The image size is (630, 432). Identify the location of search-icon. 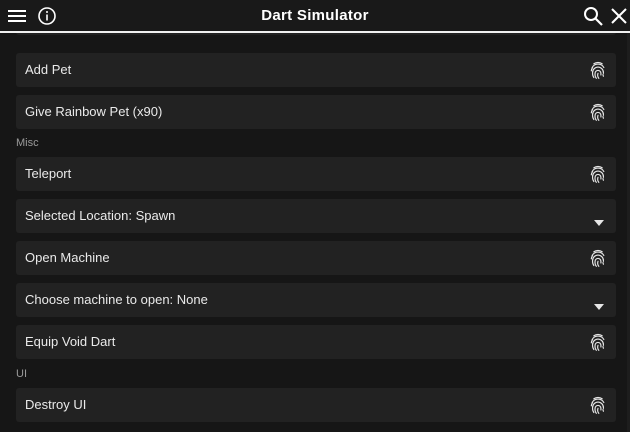
(593, 16).